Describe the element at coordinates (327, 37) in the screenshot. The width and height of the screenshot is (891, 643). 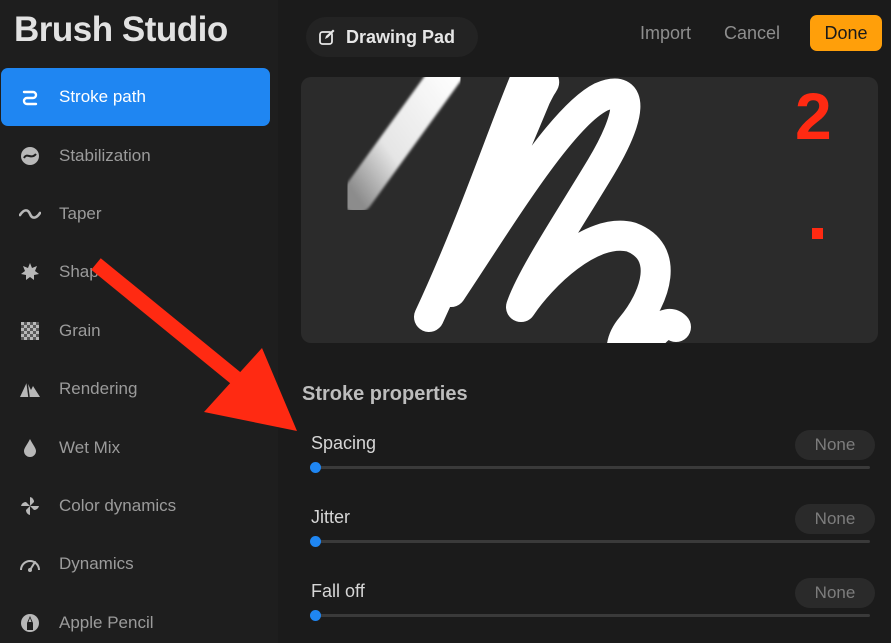
I see `edit-icon` at that location.